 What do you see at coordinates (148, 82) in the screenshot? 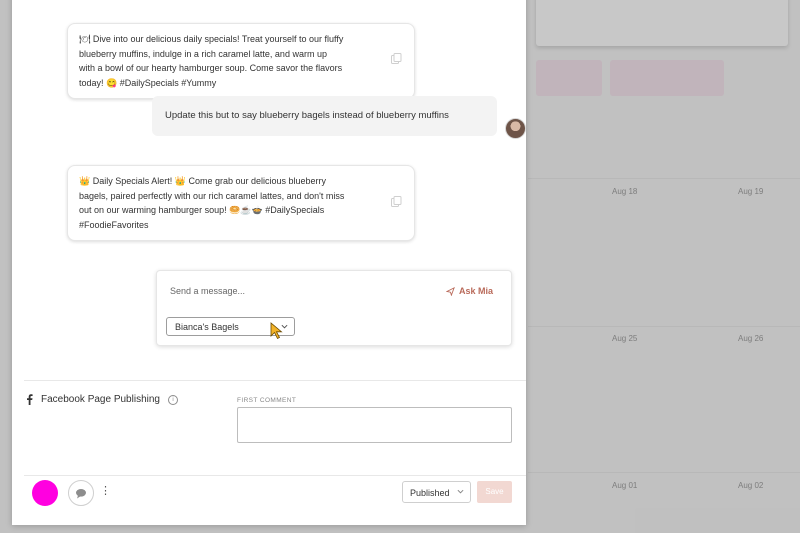
I see `message-line: today! 😋 #DailySpecials #Yummy` at bounding box center [148, 82].